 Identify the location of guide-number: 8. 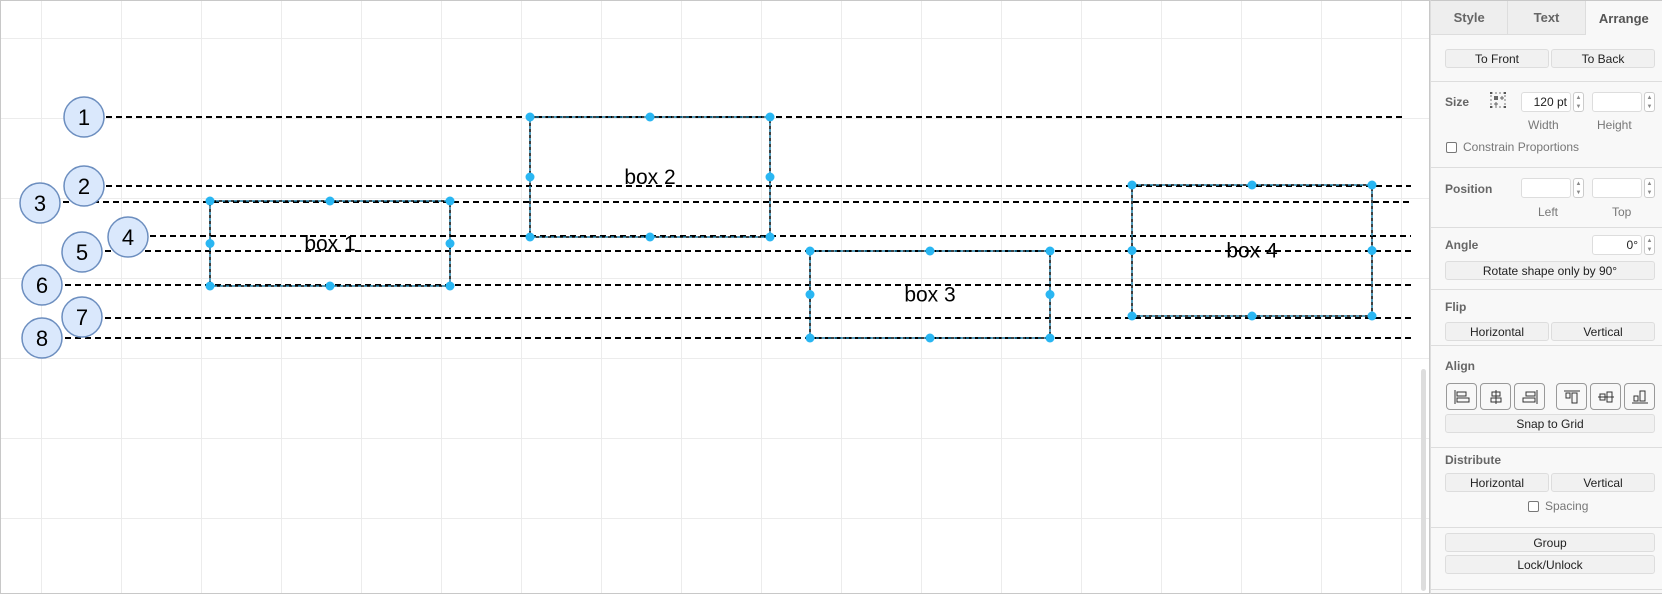
(42, 338).